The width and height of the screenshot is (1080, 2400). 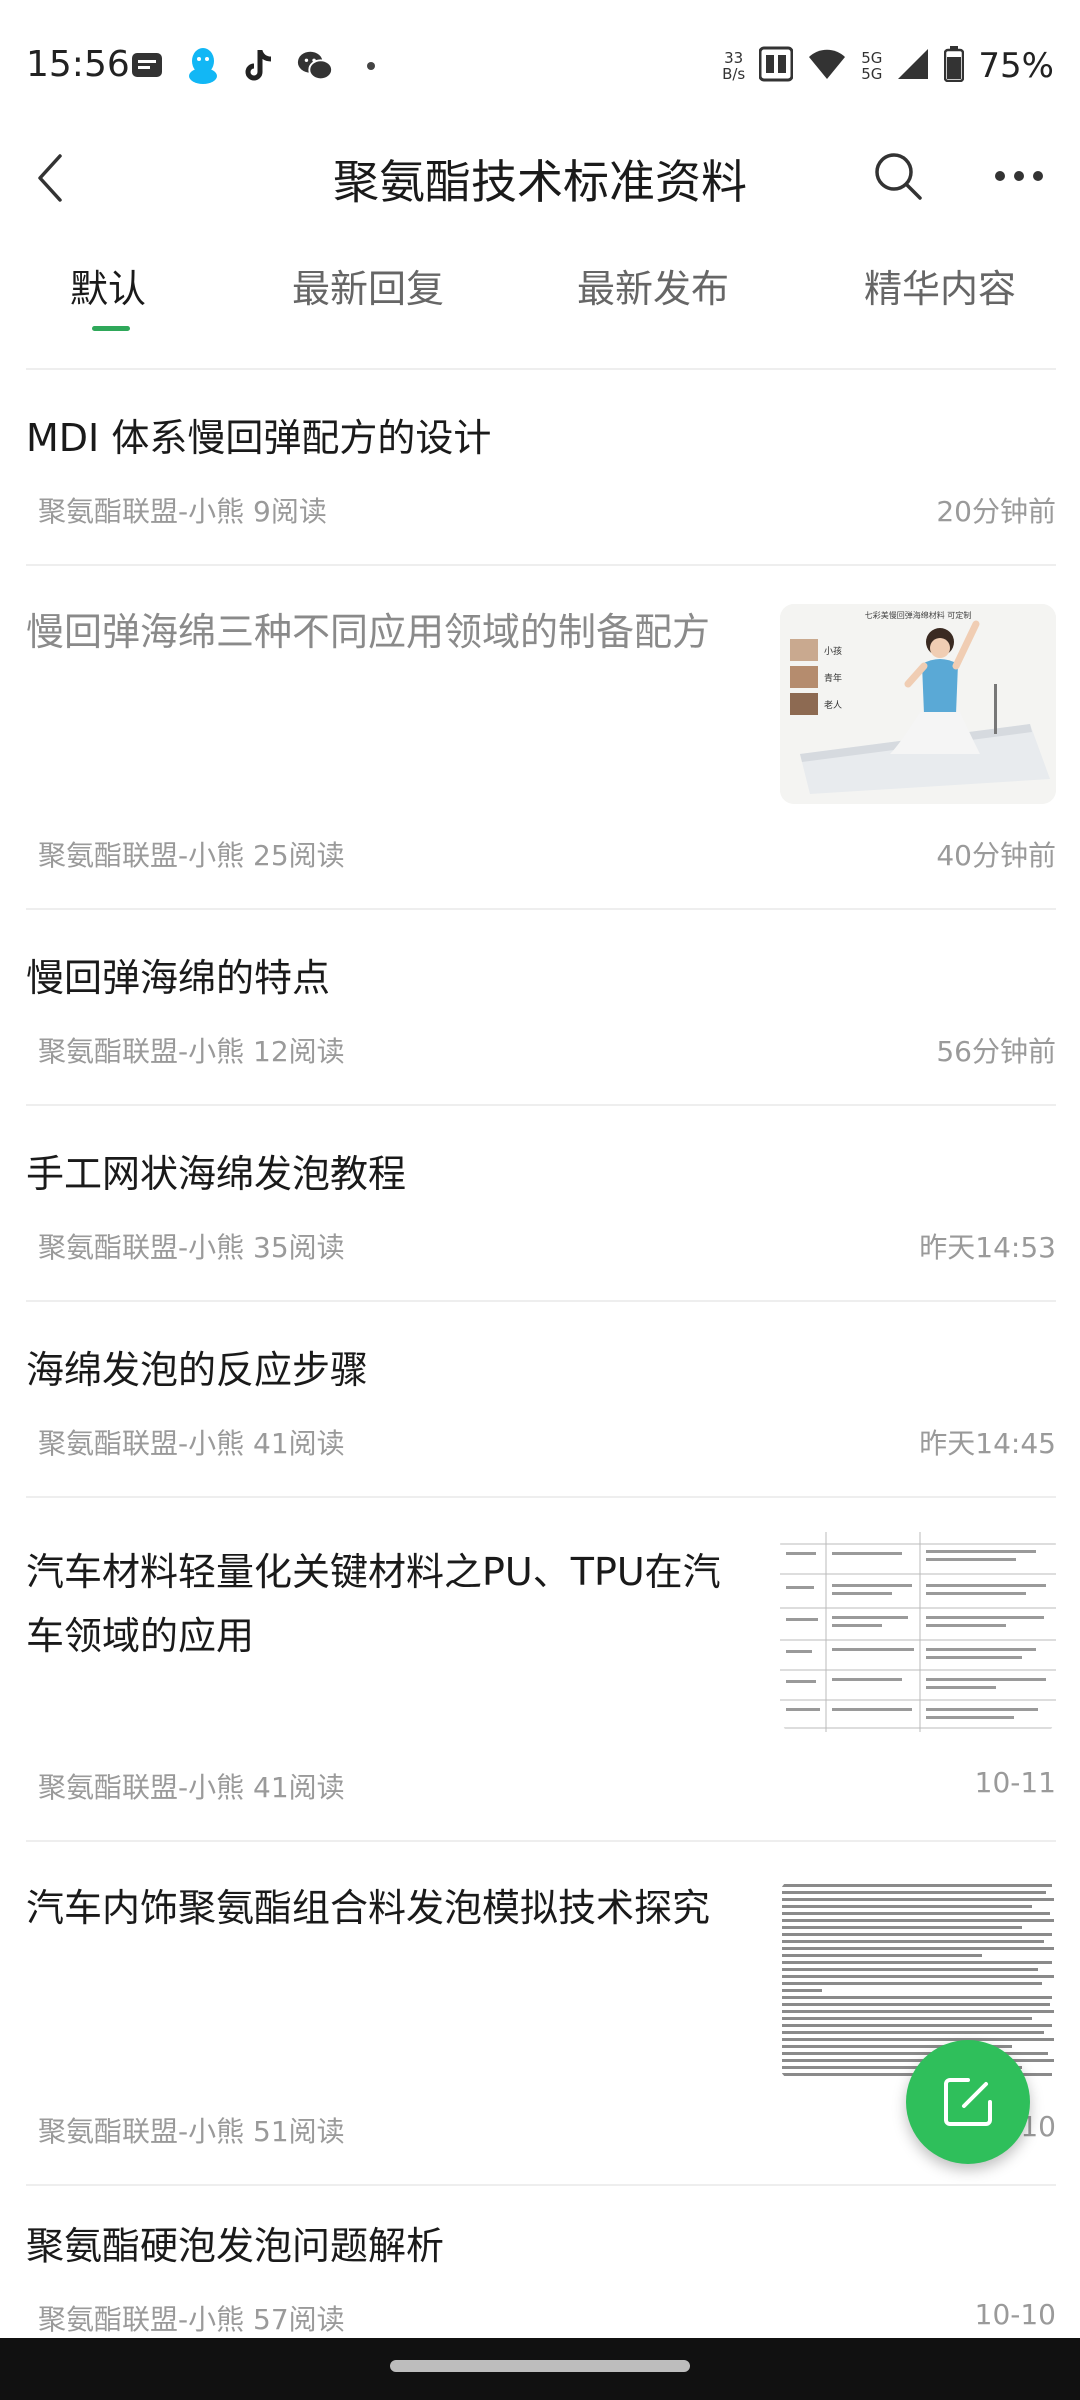 I want to click on battery-icon, so click(x=954, y=66).